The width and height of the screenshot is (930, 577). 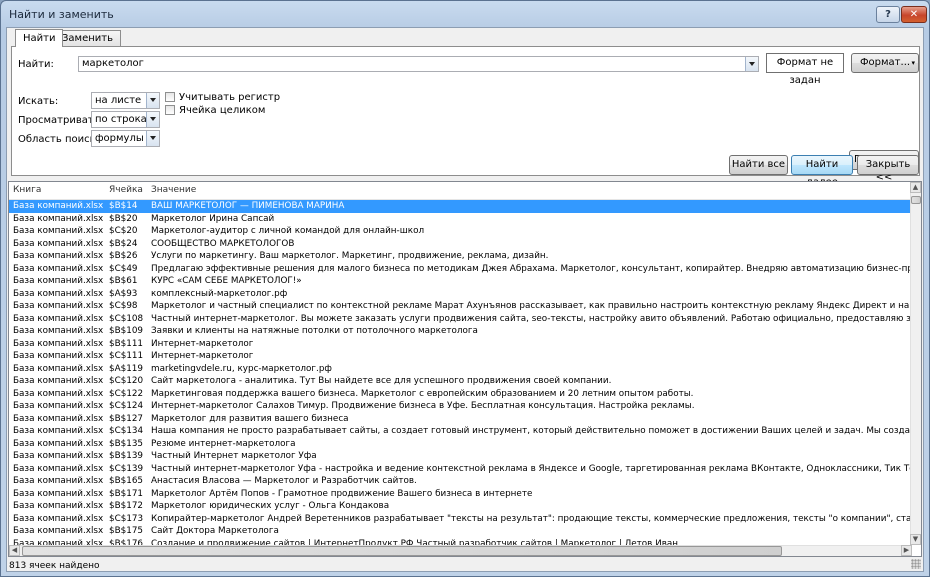 I want to click on window-title: Найти и заменить, so click(x=61, y=14).